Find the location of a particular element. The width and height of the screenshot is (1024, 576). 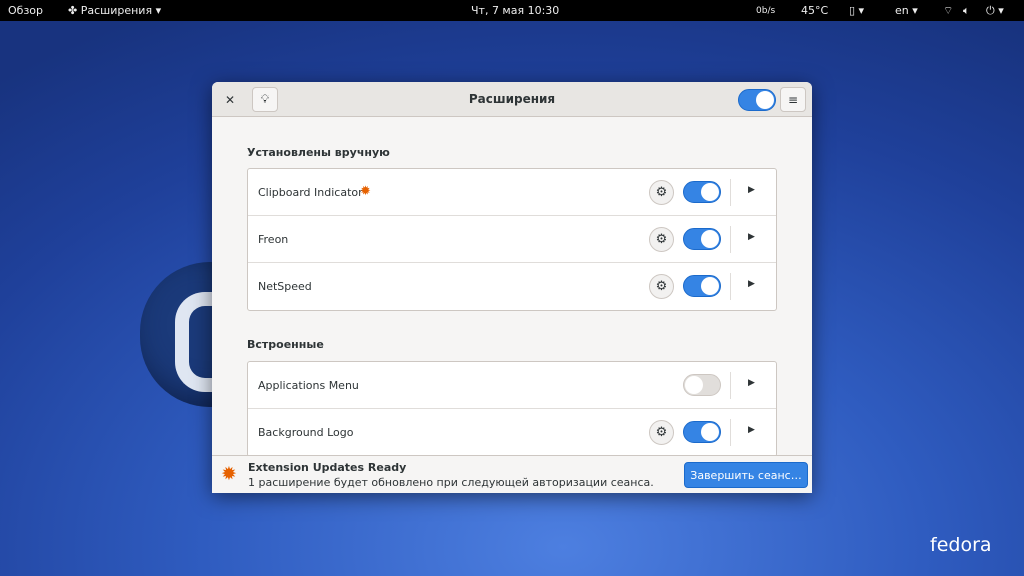

netspeed-indicator: 0b/s is located at coordinates (765, 11).